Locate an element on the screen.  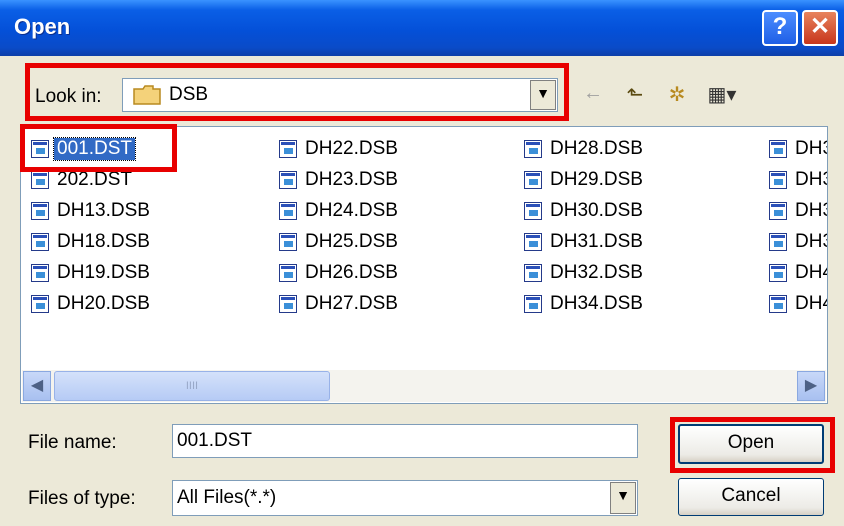
filetype-label: Files of type: is located at coordinates (82, 498).